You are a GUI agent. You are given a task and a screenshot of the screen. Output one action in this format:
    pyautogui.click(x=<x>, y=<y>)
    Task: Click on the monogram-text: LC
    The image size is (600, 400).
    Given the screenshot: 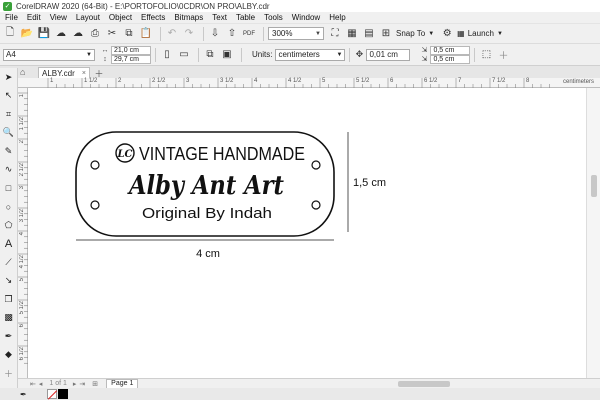 What is the action you would take?
    pyautogui.click(x=125, y=154)
    